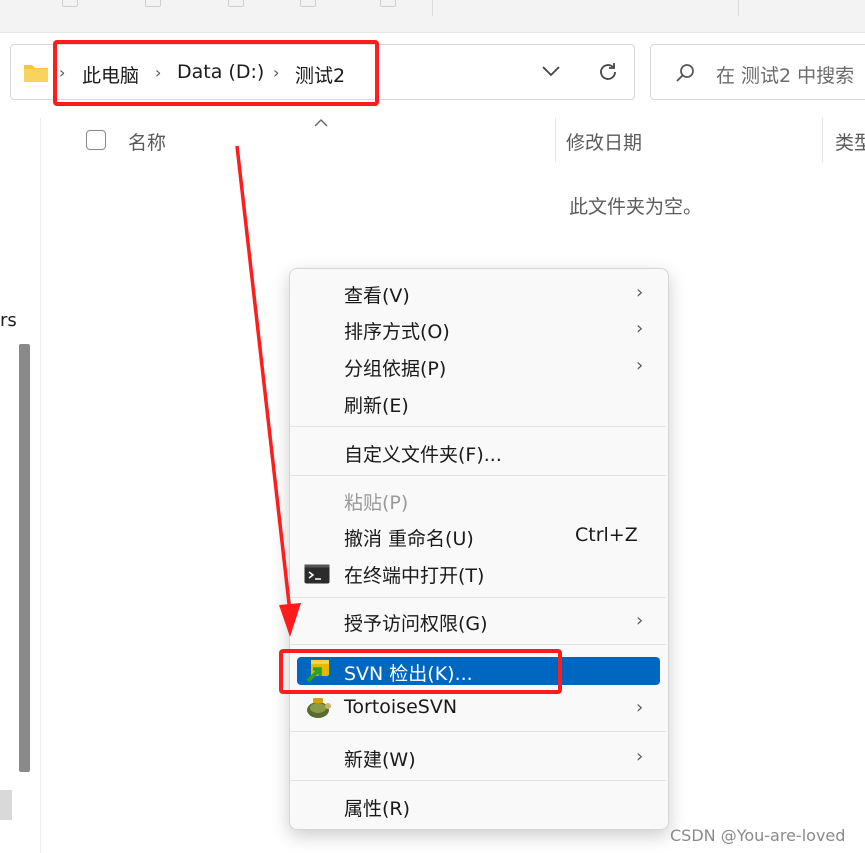 The width and height of the screenshot is (865, 853). What do you see at coordinates (8, 320) in the screenshot?
I see `navigation-item-fragment: rs` at bounding box center [8, 320].